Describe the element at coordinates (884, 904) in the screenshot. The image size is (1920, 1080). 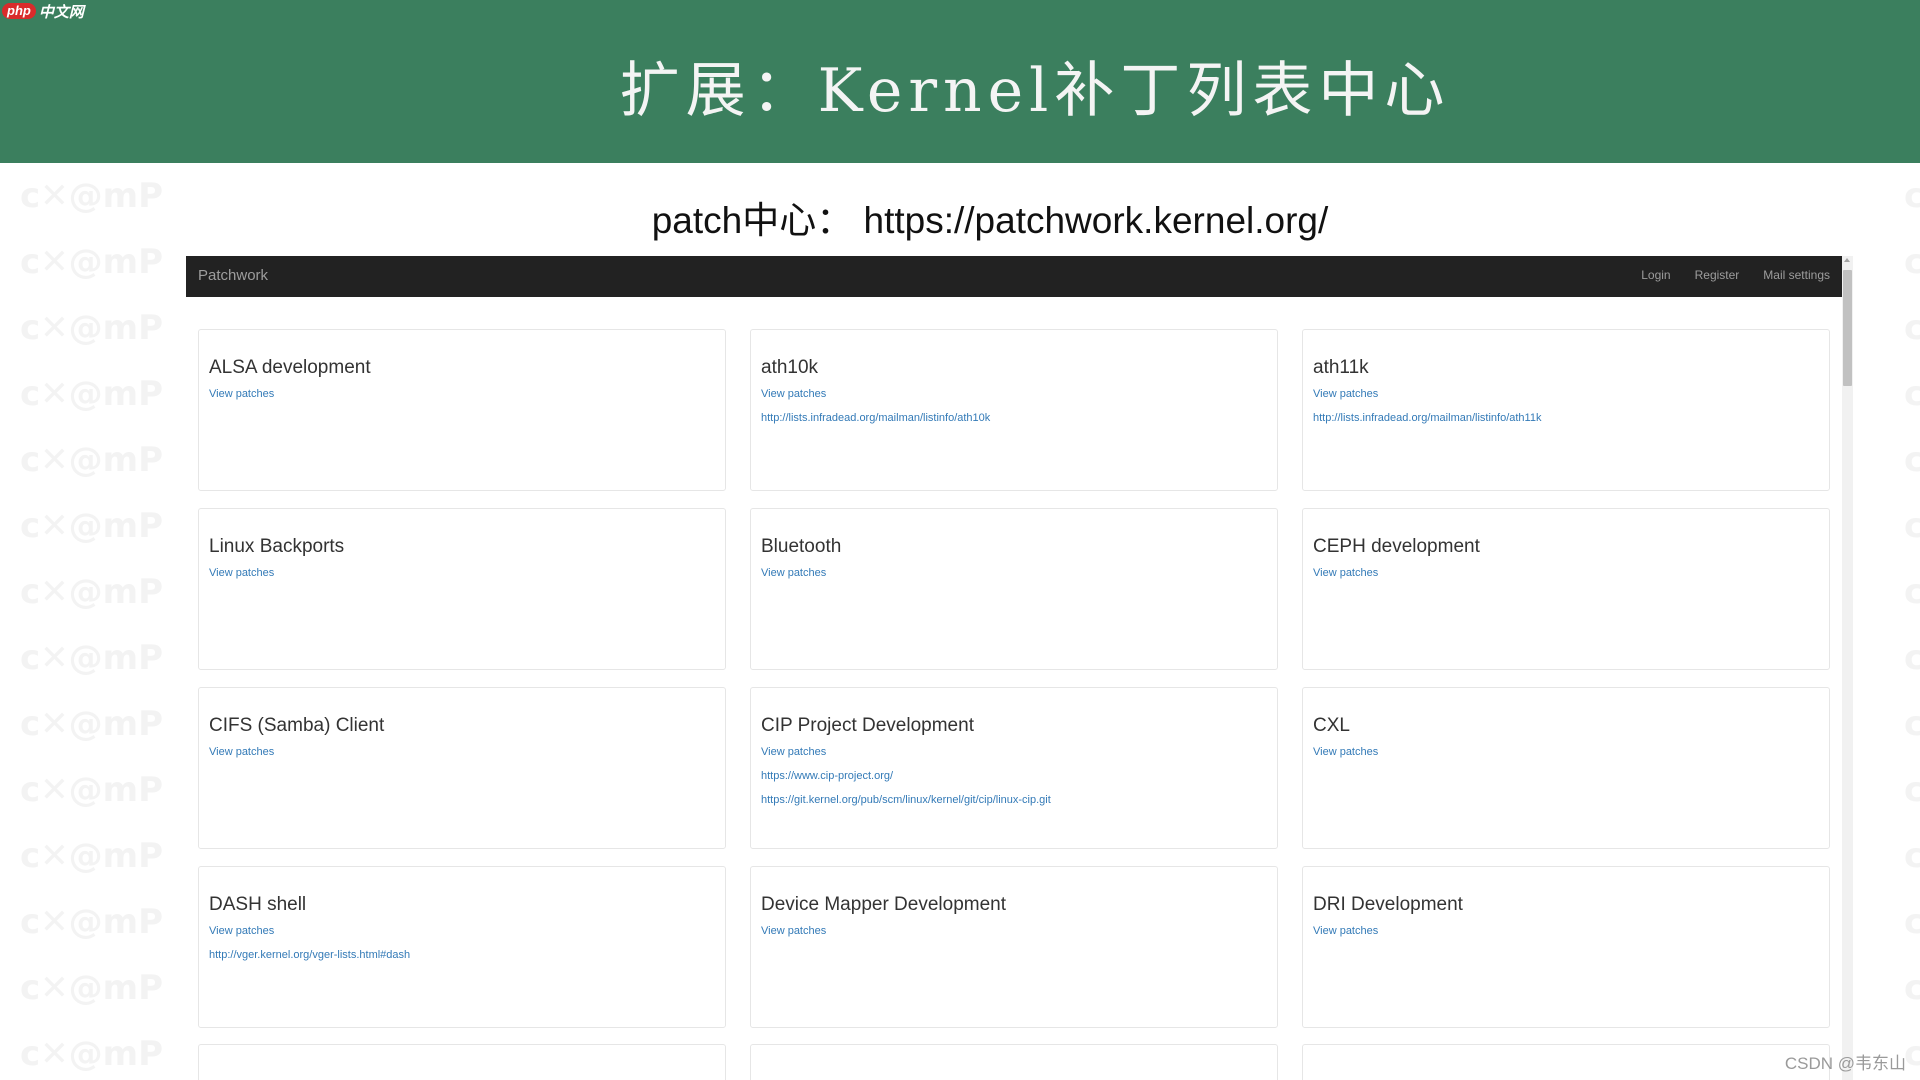
I see `project-title: Device Mapper Development` at that location.